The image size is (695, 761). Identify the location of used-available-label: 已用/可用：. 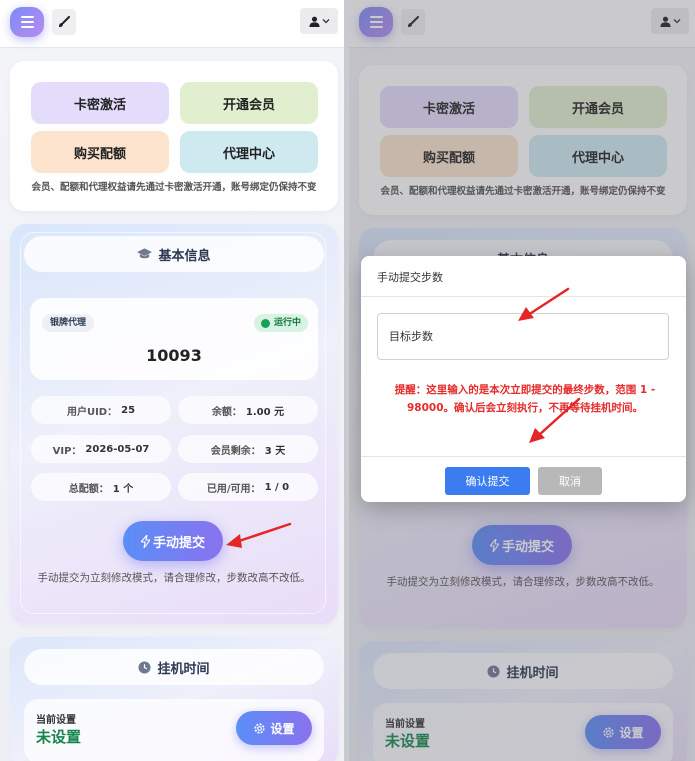
(233, 489).